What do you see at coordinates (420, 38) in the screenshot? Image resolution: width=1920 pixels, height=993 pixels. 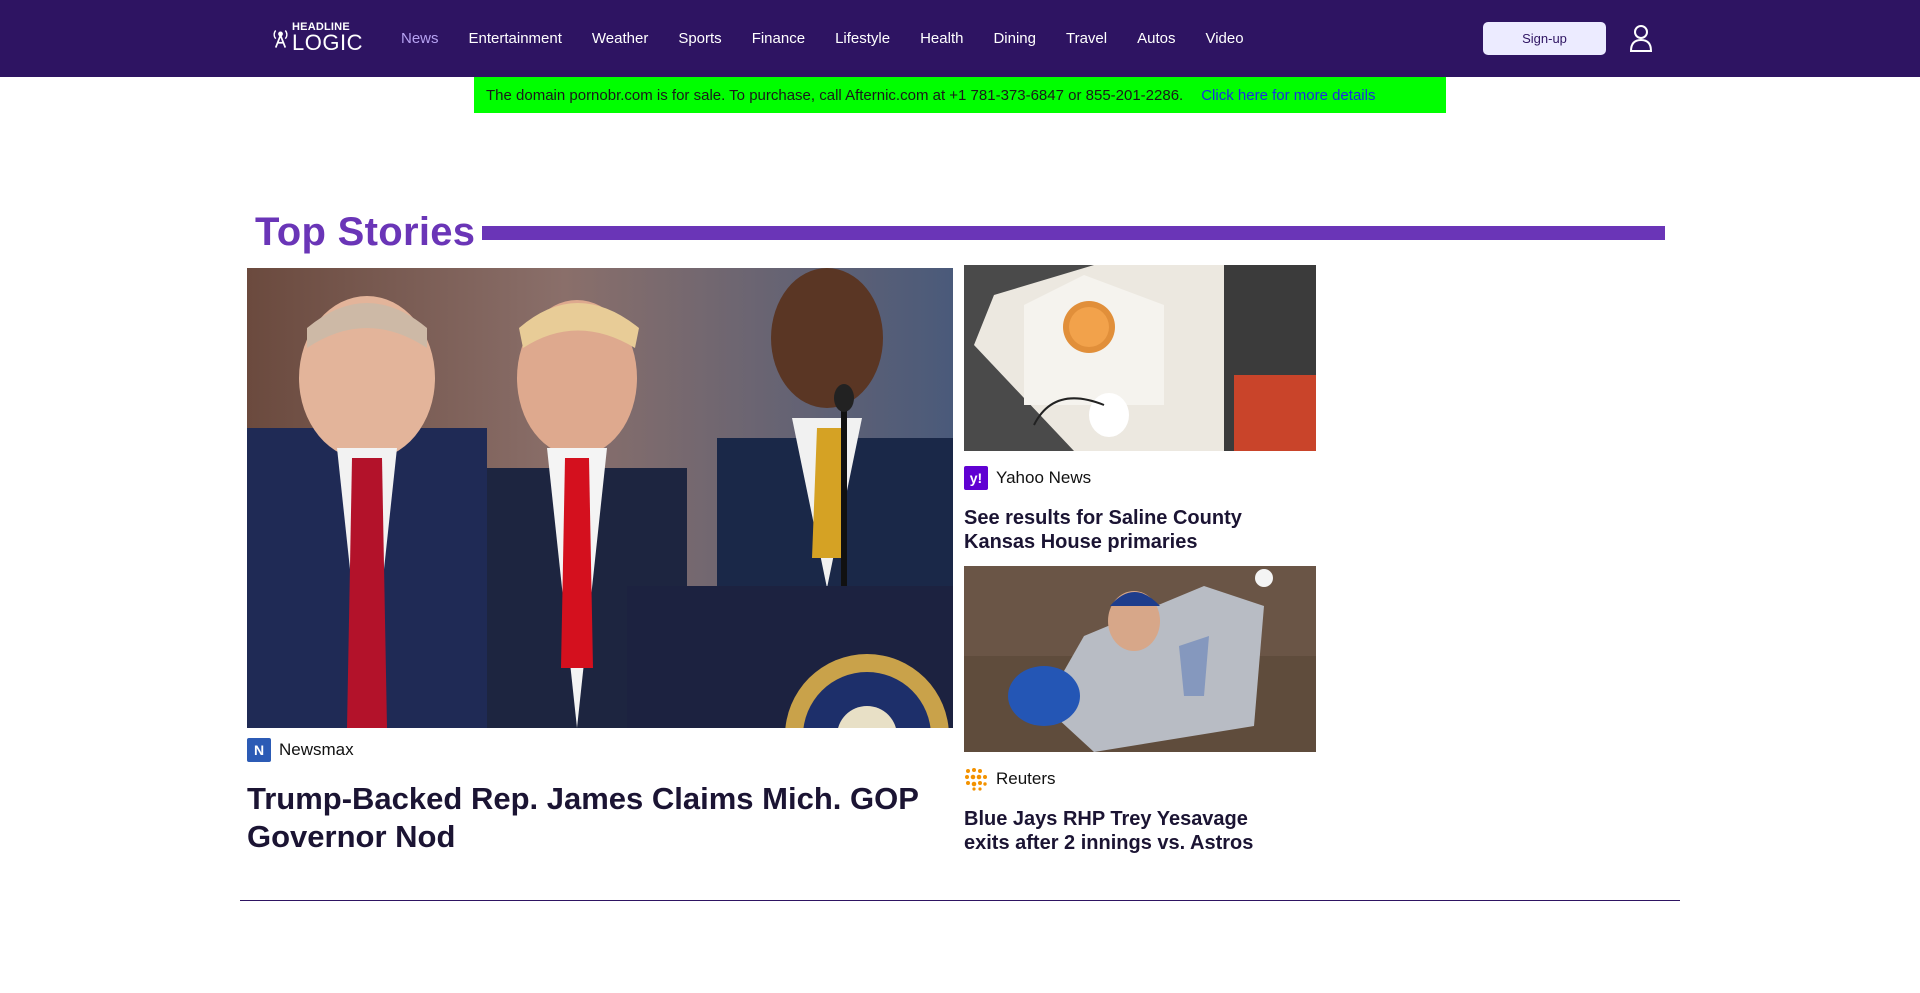 I see `nav-news: News` at bounding box center [420, 38].